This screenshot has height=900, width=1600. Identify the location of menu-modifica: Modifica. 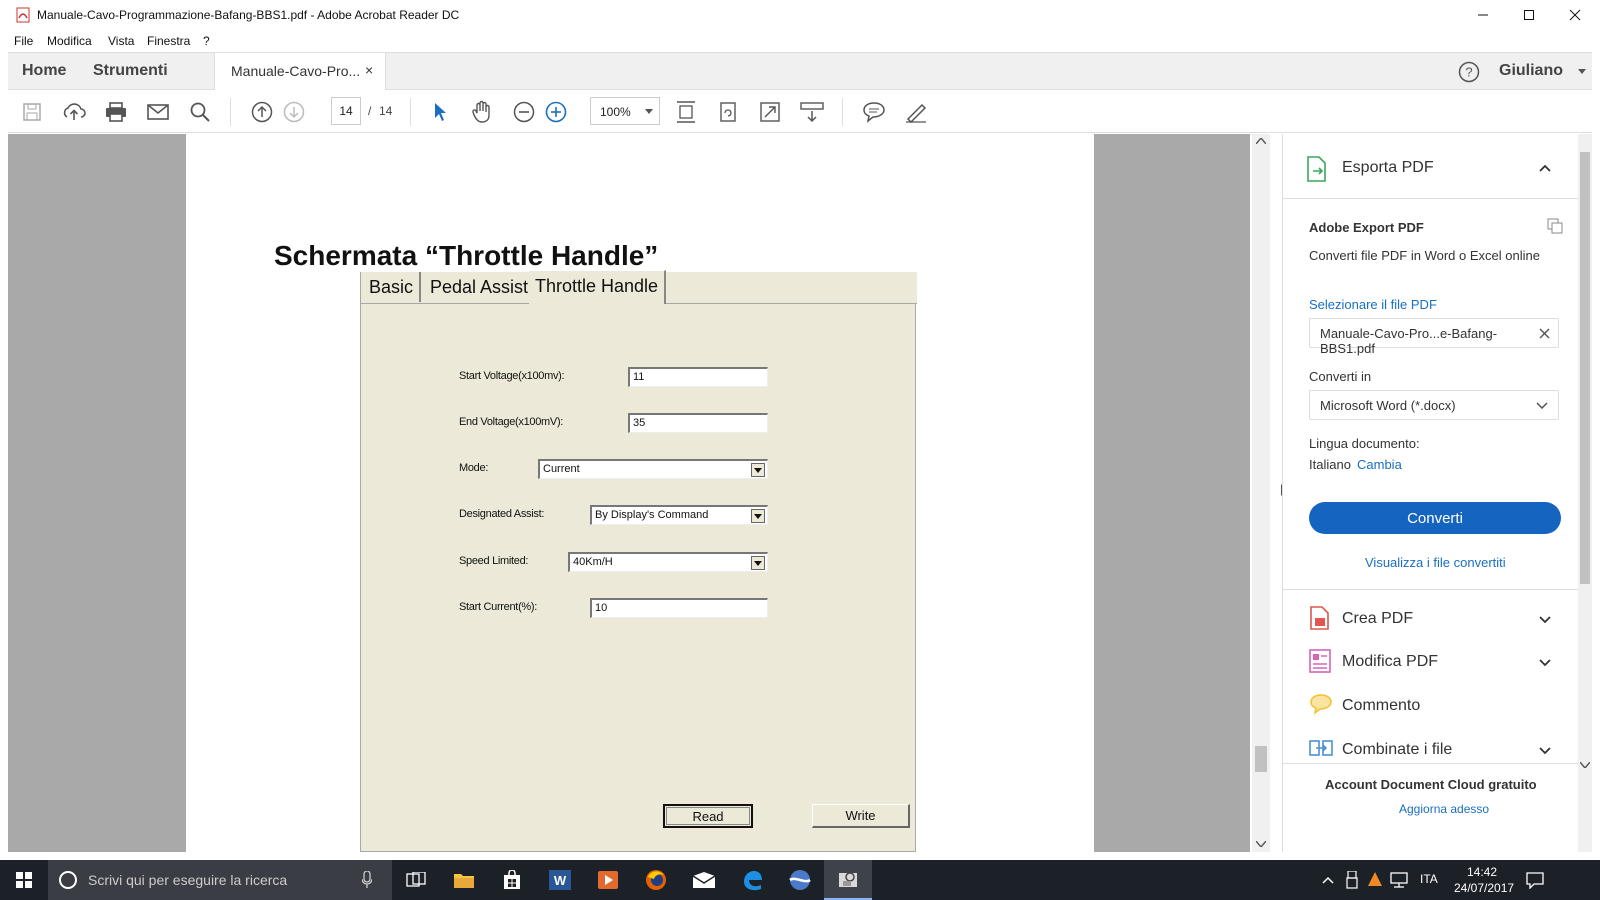
(69, 41).